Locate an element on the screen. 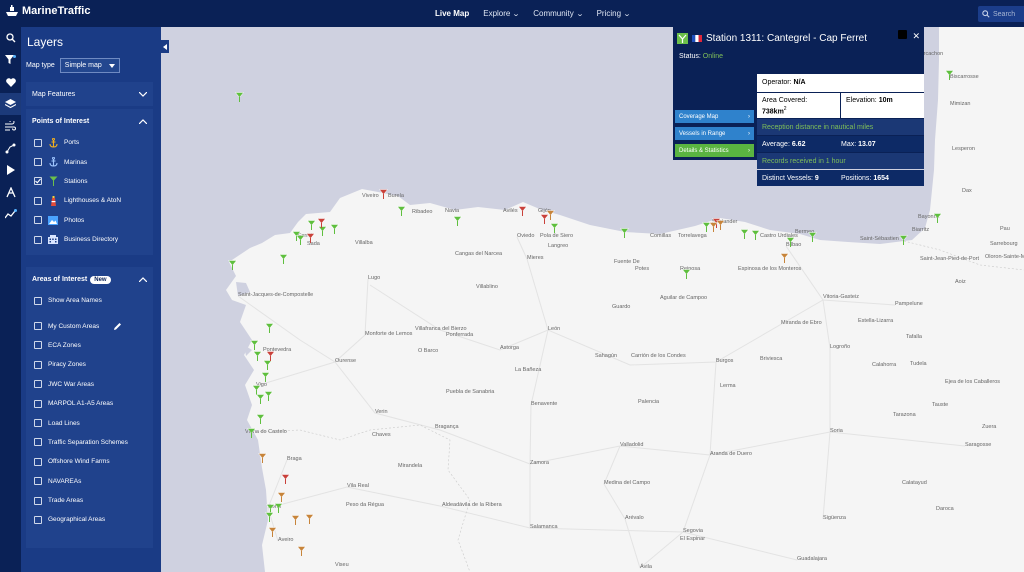 Image resolution: width=1024 pixels, height=572 pixels. map-features-section: Map Features is located at coordinates (89, 94).